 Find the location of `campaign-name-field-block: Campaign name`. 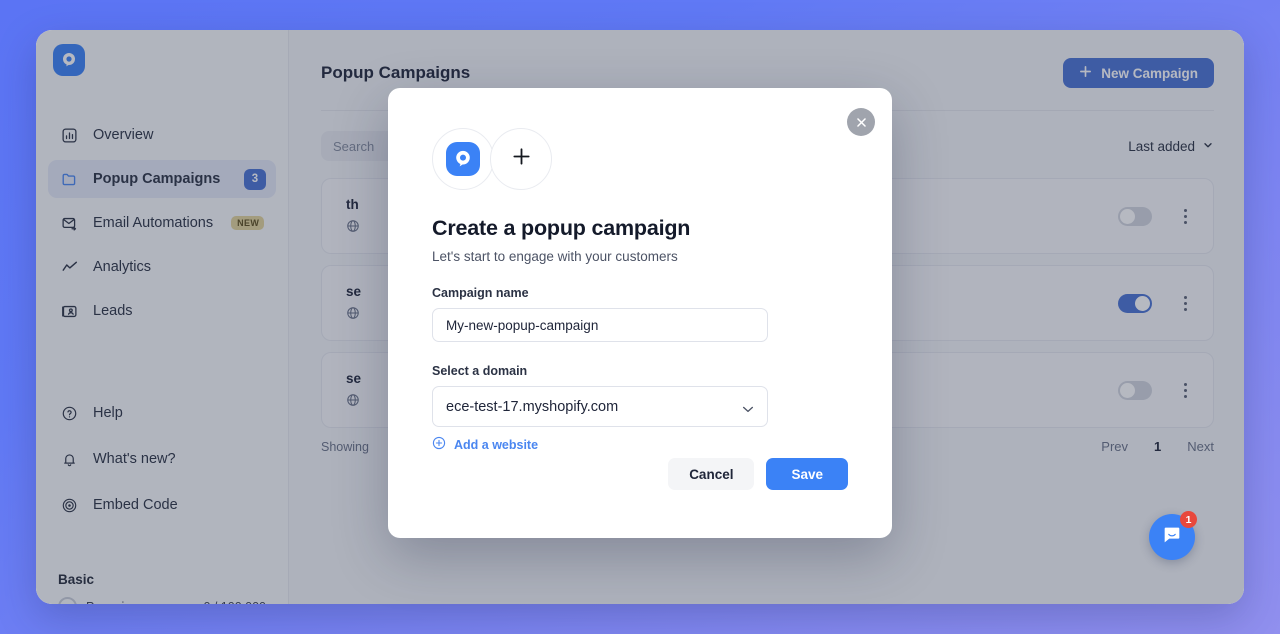

campaign-name-field-block: Campaign name is located at coordinates (640, 314).